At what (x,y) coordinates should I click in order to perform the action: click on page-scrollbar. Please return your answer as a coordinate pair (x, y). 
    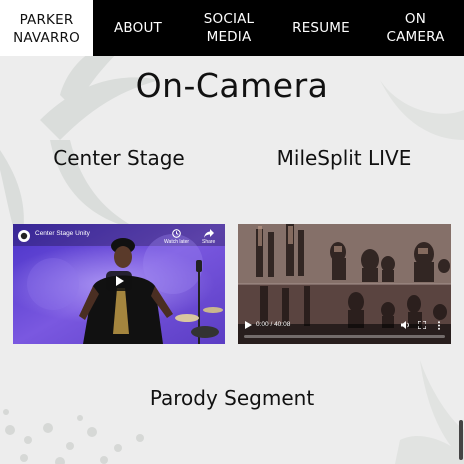
    Looking at the image, I should click on (461, 440).